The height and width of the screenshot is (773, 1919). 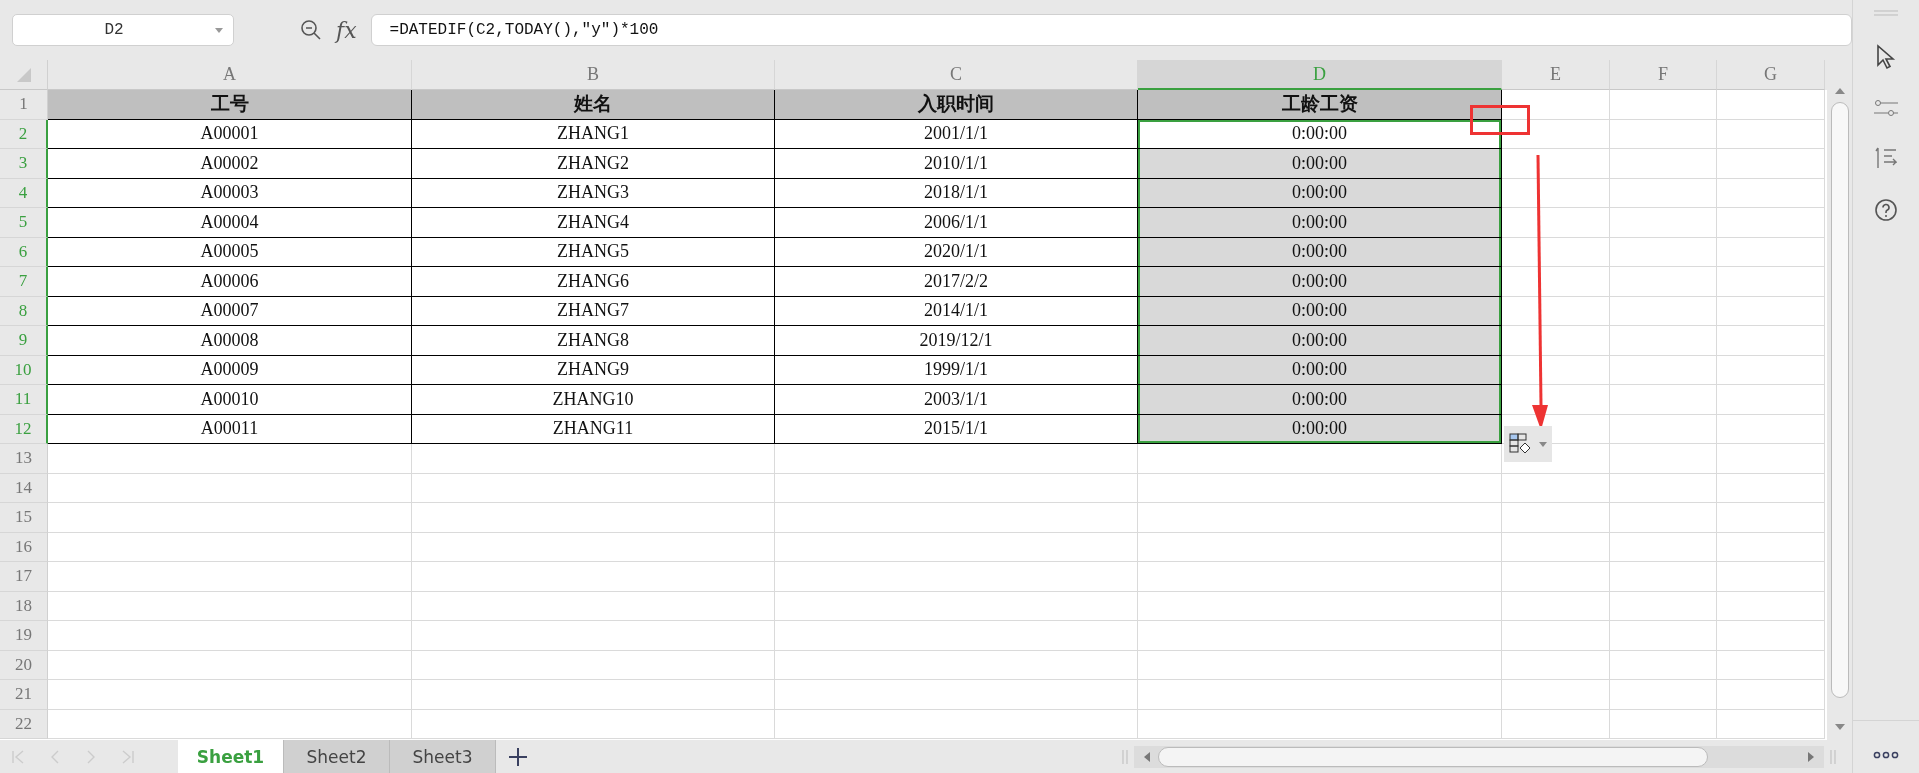 What do you see at coordinates (55, 756) in the screenshot?
I see `previous-sheet-icon` at bounding box center [55, 756].